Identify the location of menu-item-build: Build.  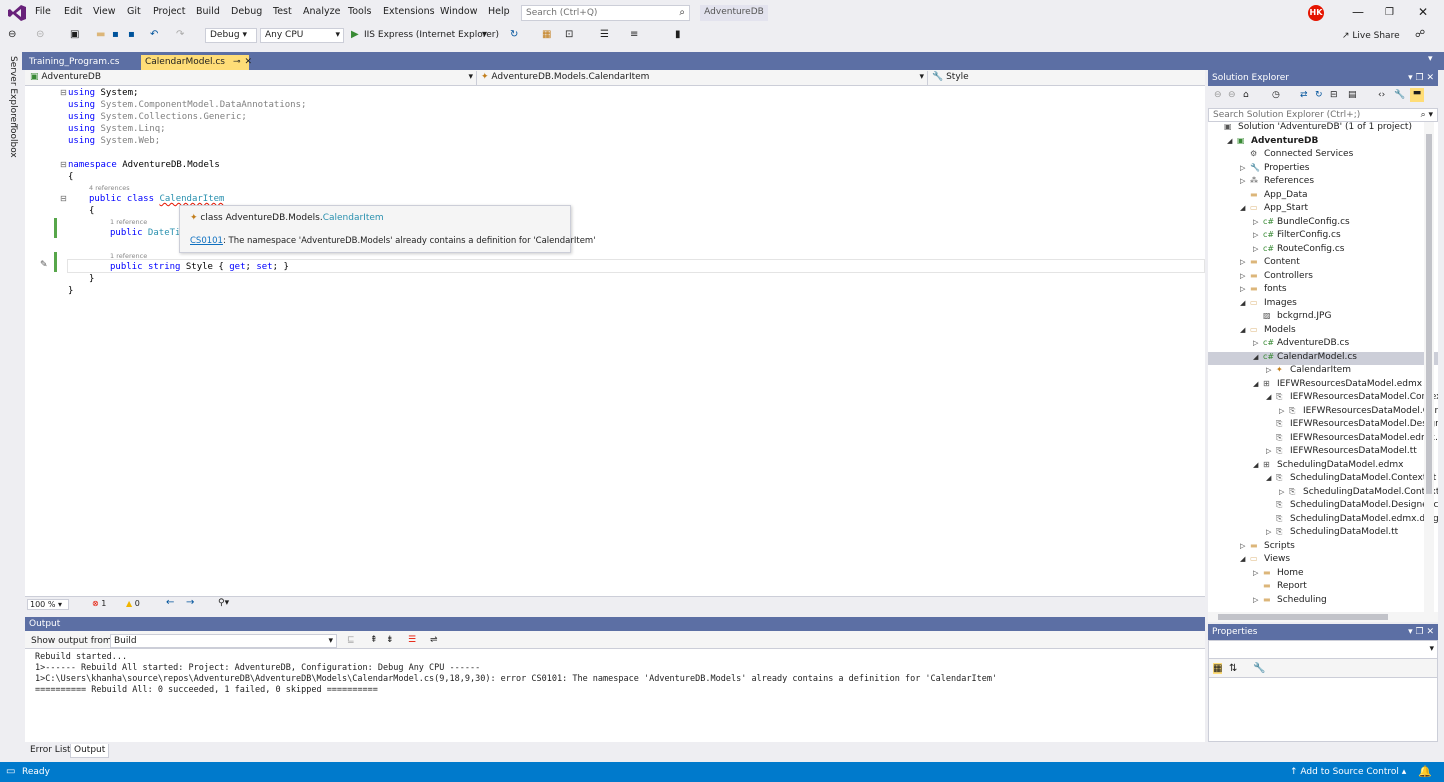
(208, 11).